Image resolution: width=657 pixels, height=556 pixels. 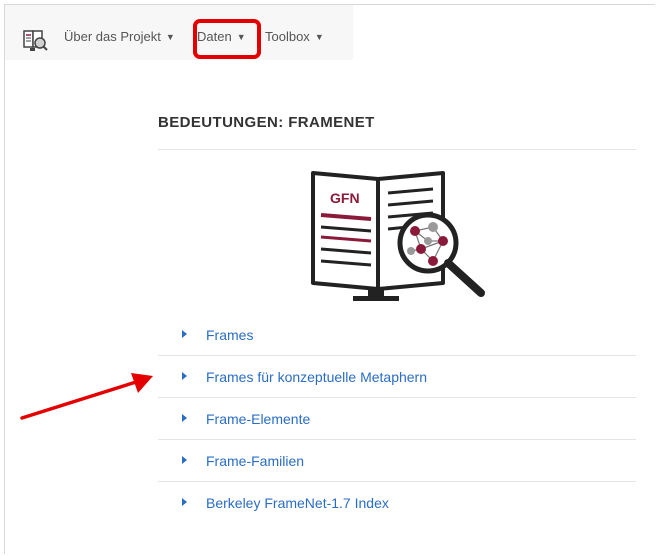 What do you see at coordinates (255, 461) in the screenshot?
I see `link-label: Frame-Familien` at bounding box center [255, 461].